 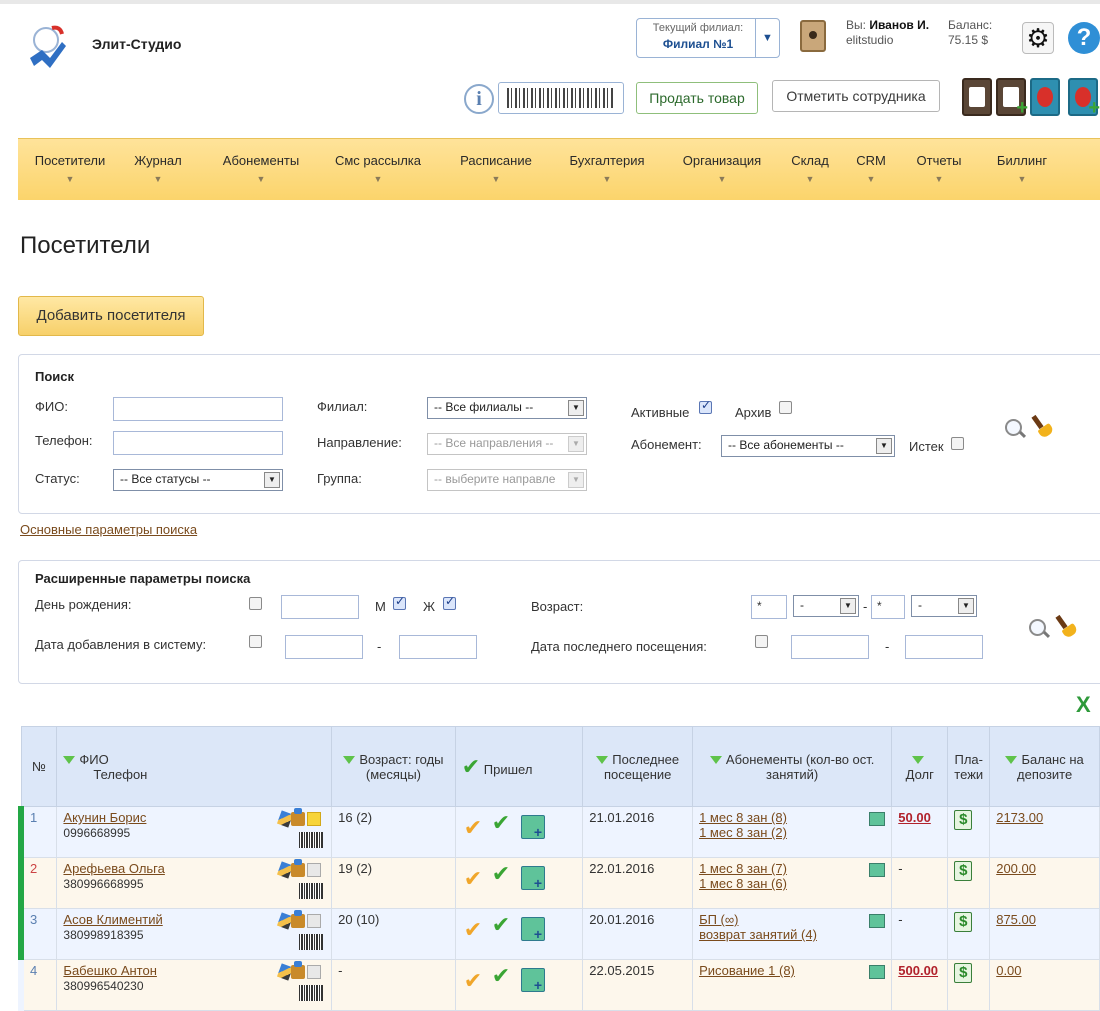 I want to click on birthday-input, so click(x=320, y=607).